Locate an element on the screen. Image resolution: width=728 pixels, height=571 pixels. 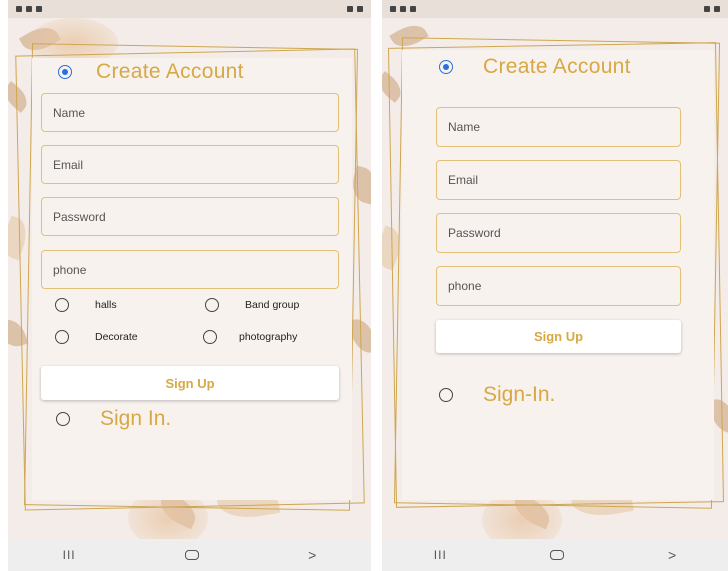
sign-in-row: Sign-In. is located at coordinates (497, 395).